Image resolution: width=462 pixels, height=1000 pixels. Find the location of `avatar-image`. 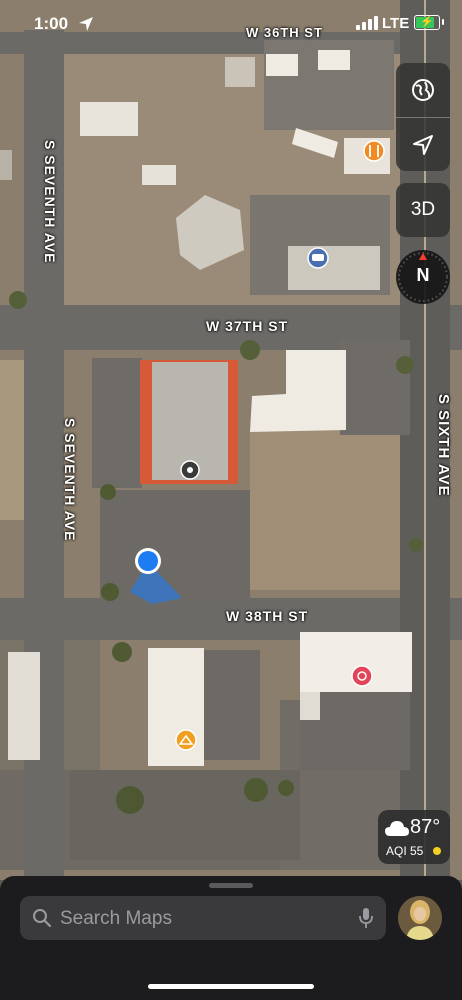

avatar-image is located at coordinates (420, 918).